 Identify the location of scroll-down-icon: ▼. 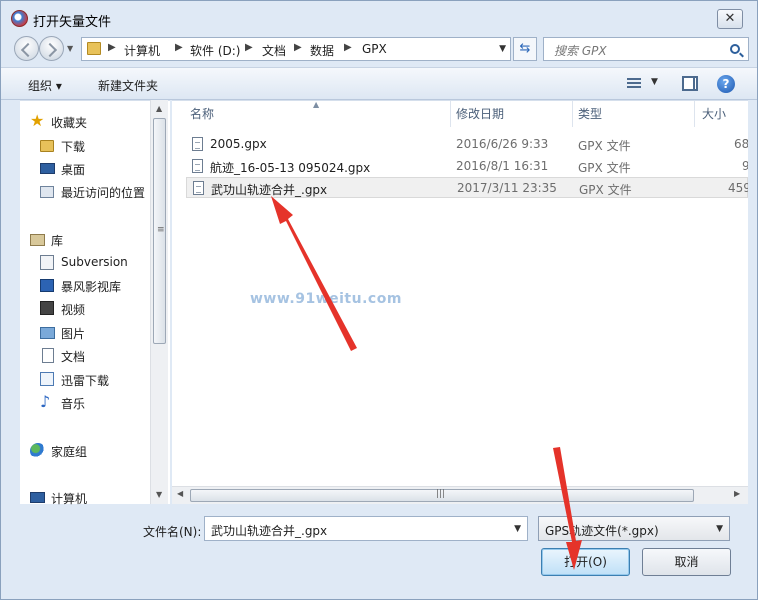
(159, 494).